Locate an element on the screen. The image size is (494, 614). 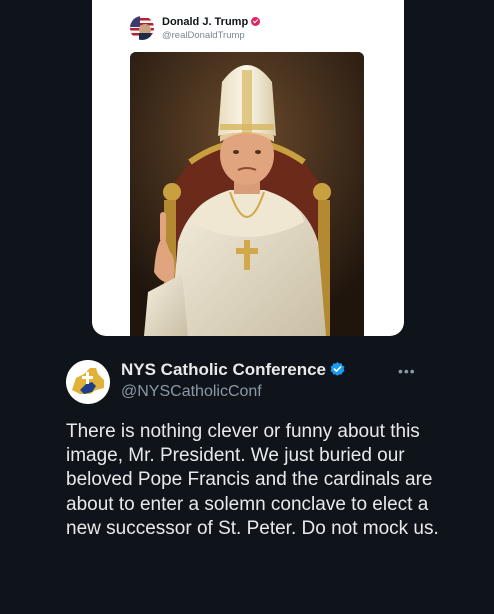
nys-catholic-conference-logo is located at coordinates (88, 382).